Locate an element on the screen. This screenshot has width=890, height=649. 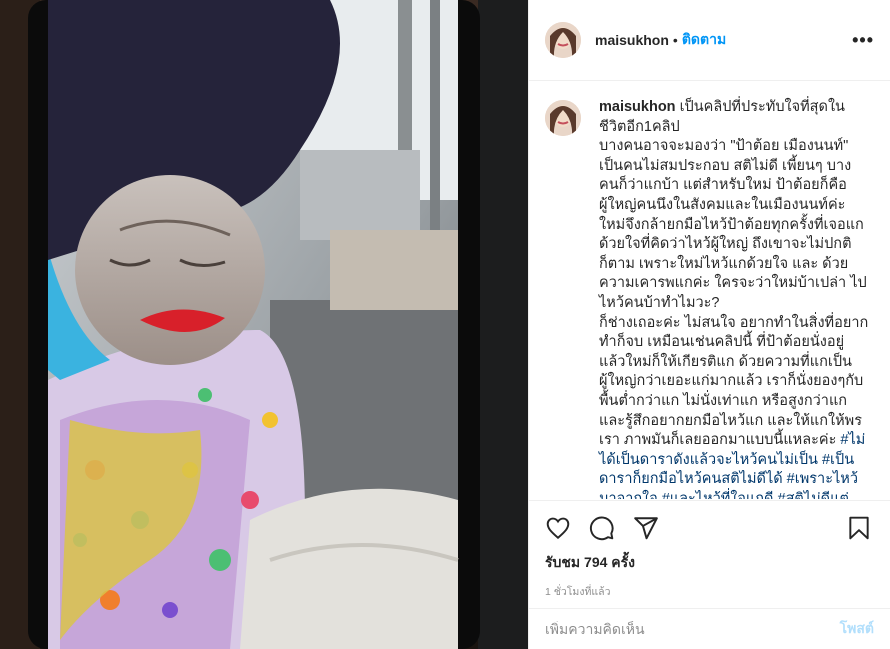
more-options-icon: ••• is located at coordinates (863, 40).